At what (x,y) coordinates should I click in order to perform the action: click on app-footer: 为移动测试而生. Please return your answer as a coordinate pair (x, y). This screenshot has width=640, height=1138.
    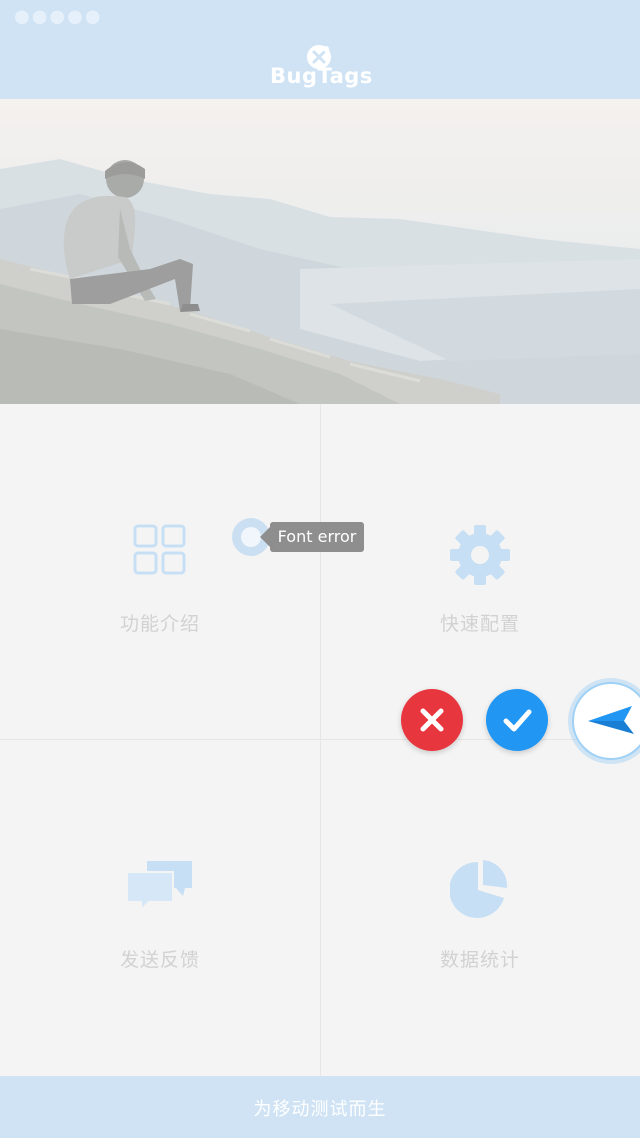
    Looking at the image, I should click on (320, 1107).